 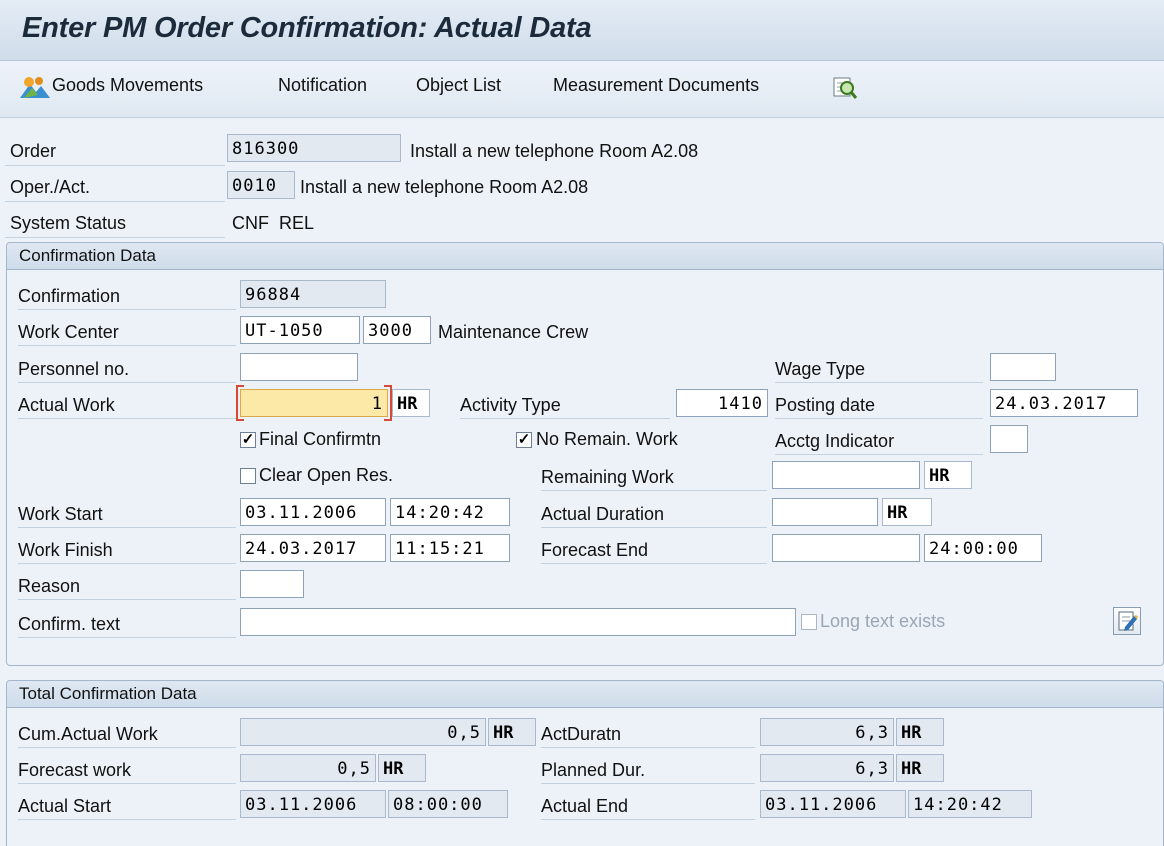 What do you see at coordinates (261, 185) in the screenshot?
I see `operation-field: 0010` at bounding box center [261, 185].